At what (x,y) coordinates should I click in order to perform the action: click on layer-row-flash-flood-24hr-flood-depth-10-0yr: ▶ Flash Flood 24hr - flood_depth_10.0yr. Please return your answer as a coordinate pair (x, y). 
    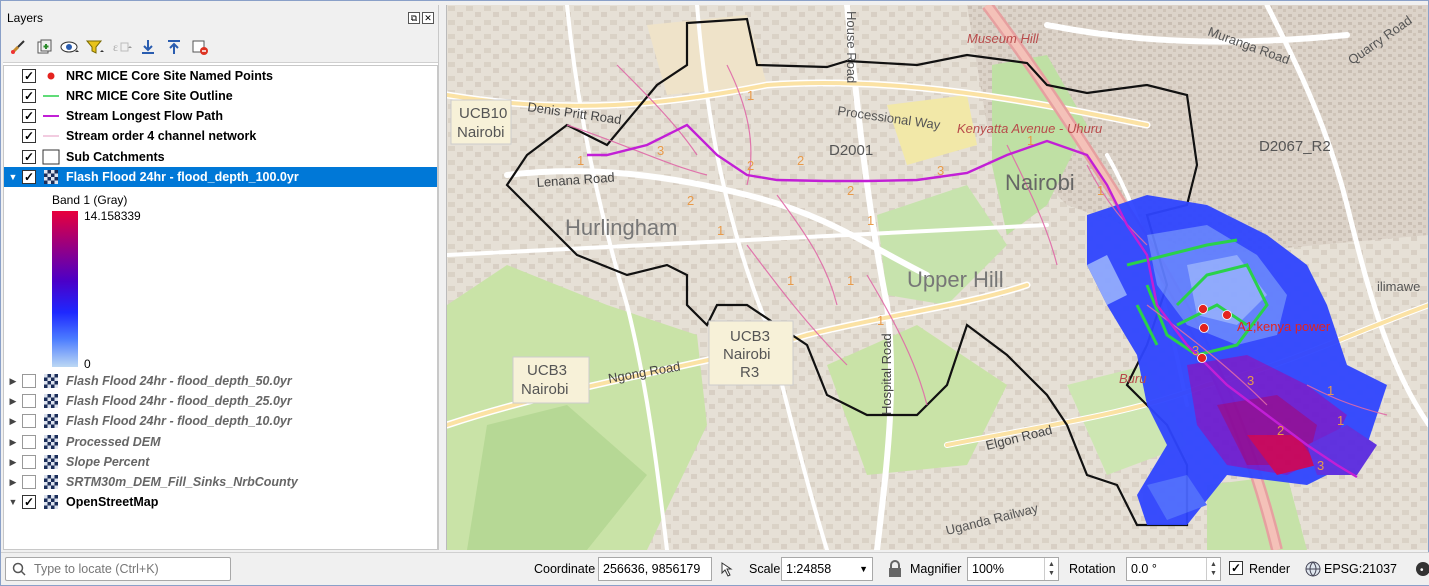
    Looking at the image, I should click on (220, 421).